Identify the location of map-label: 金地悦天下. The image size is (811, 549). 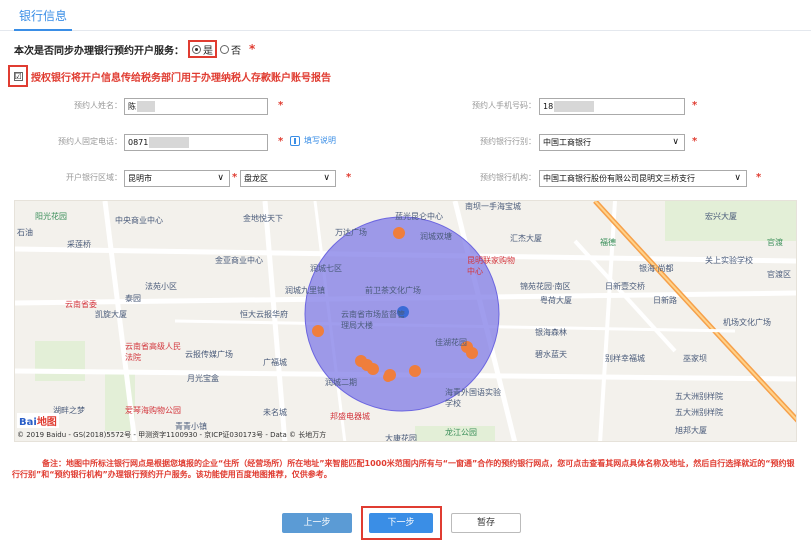
(263, 218).